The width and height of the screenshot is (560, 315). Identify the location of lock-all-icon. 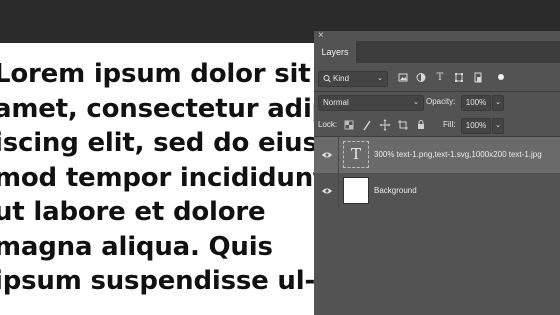
(421, 125).